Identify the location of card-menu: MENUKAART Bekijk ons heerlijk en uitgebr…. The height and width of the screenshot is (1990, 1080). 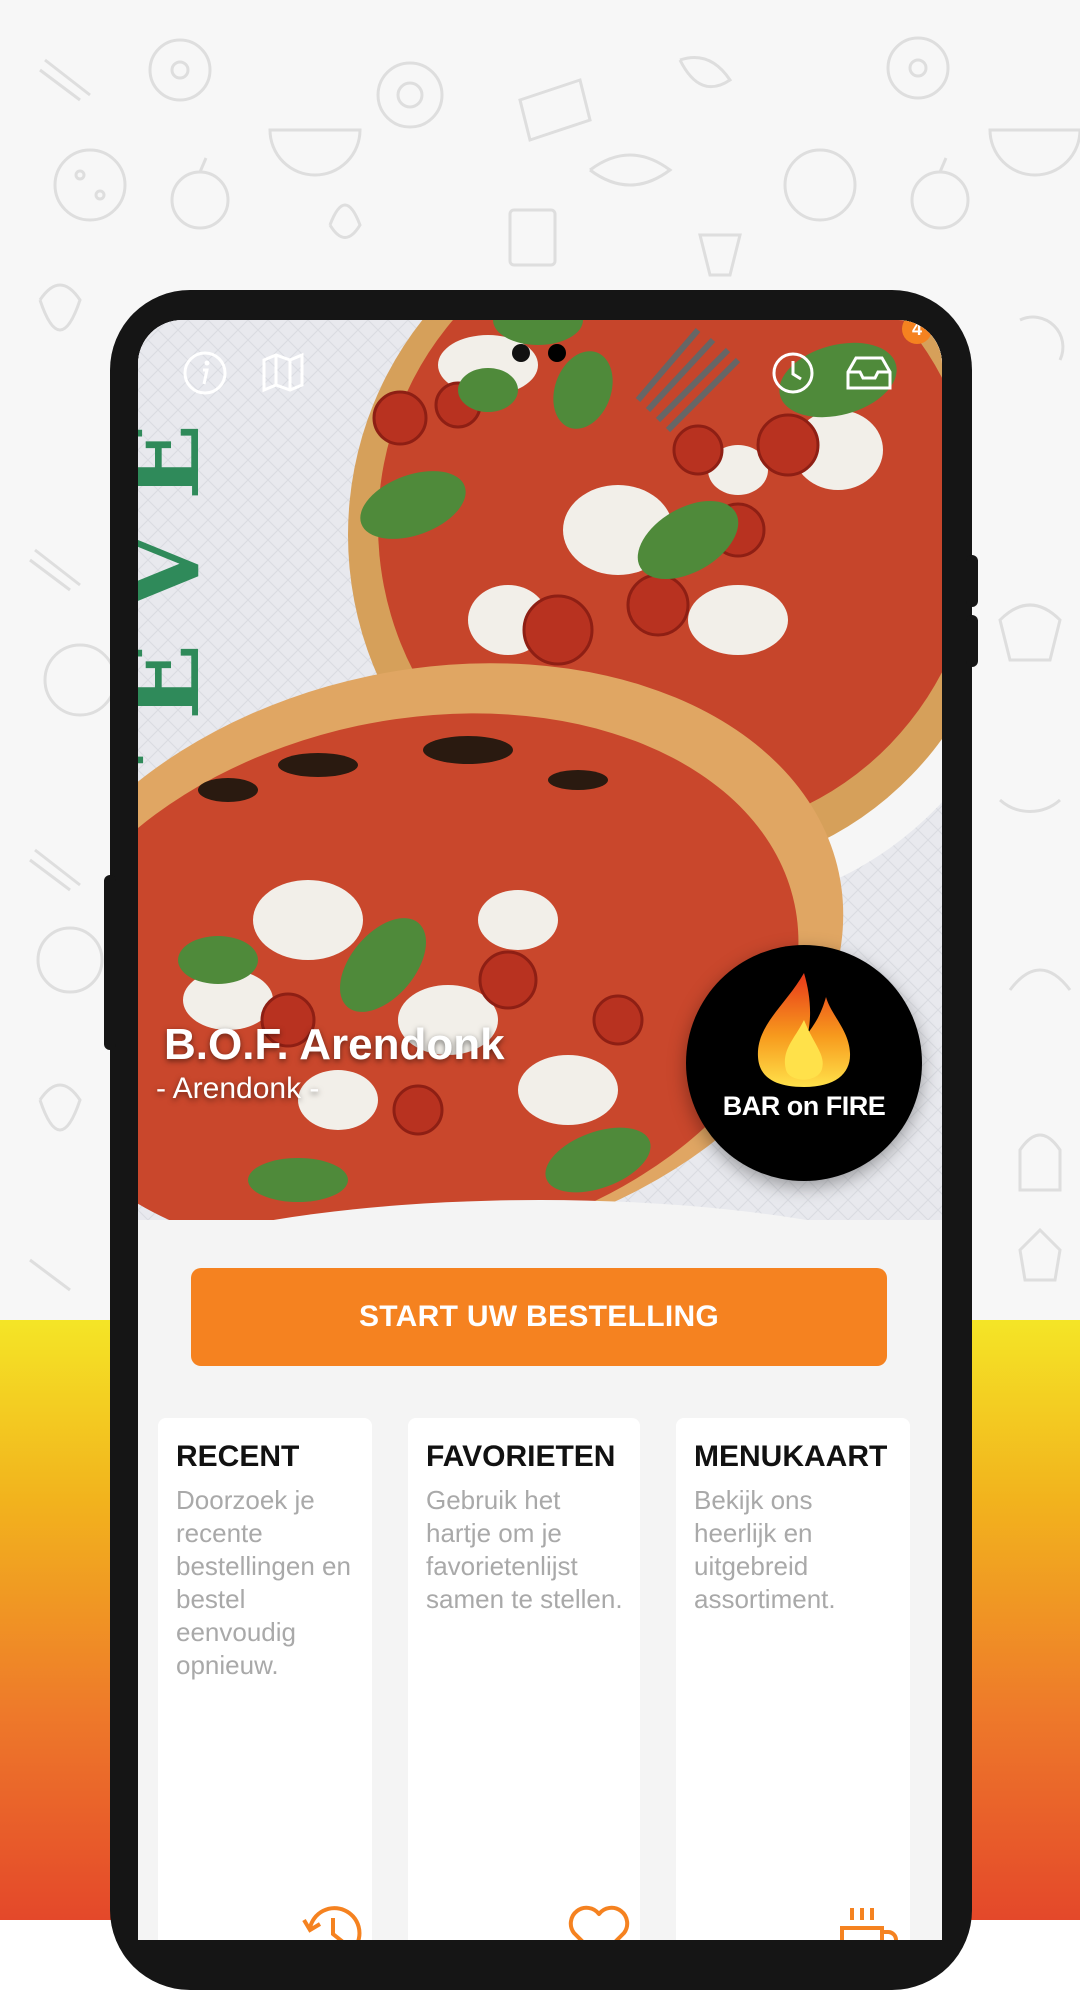
(793, 1679).